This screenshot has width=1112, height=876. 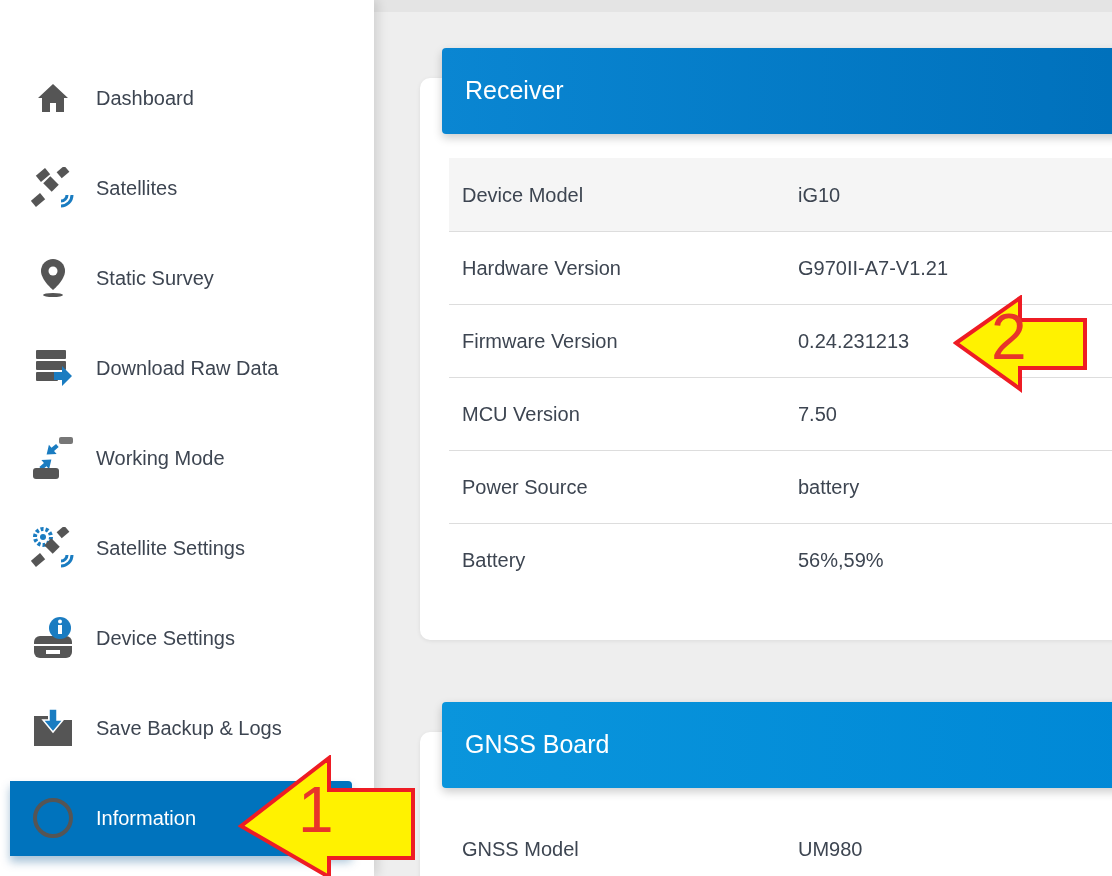 What do you see at coordinates (819, 195) in the screenshot?
I see `property-value: iG10` at bounding box center [819, 195].